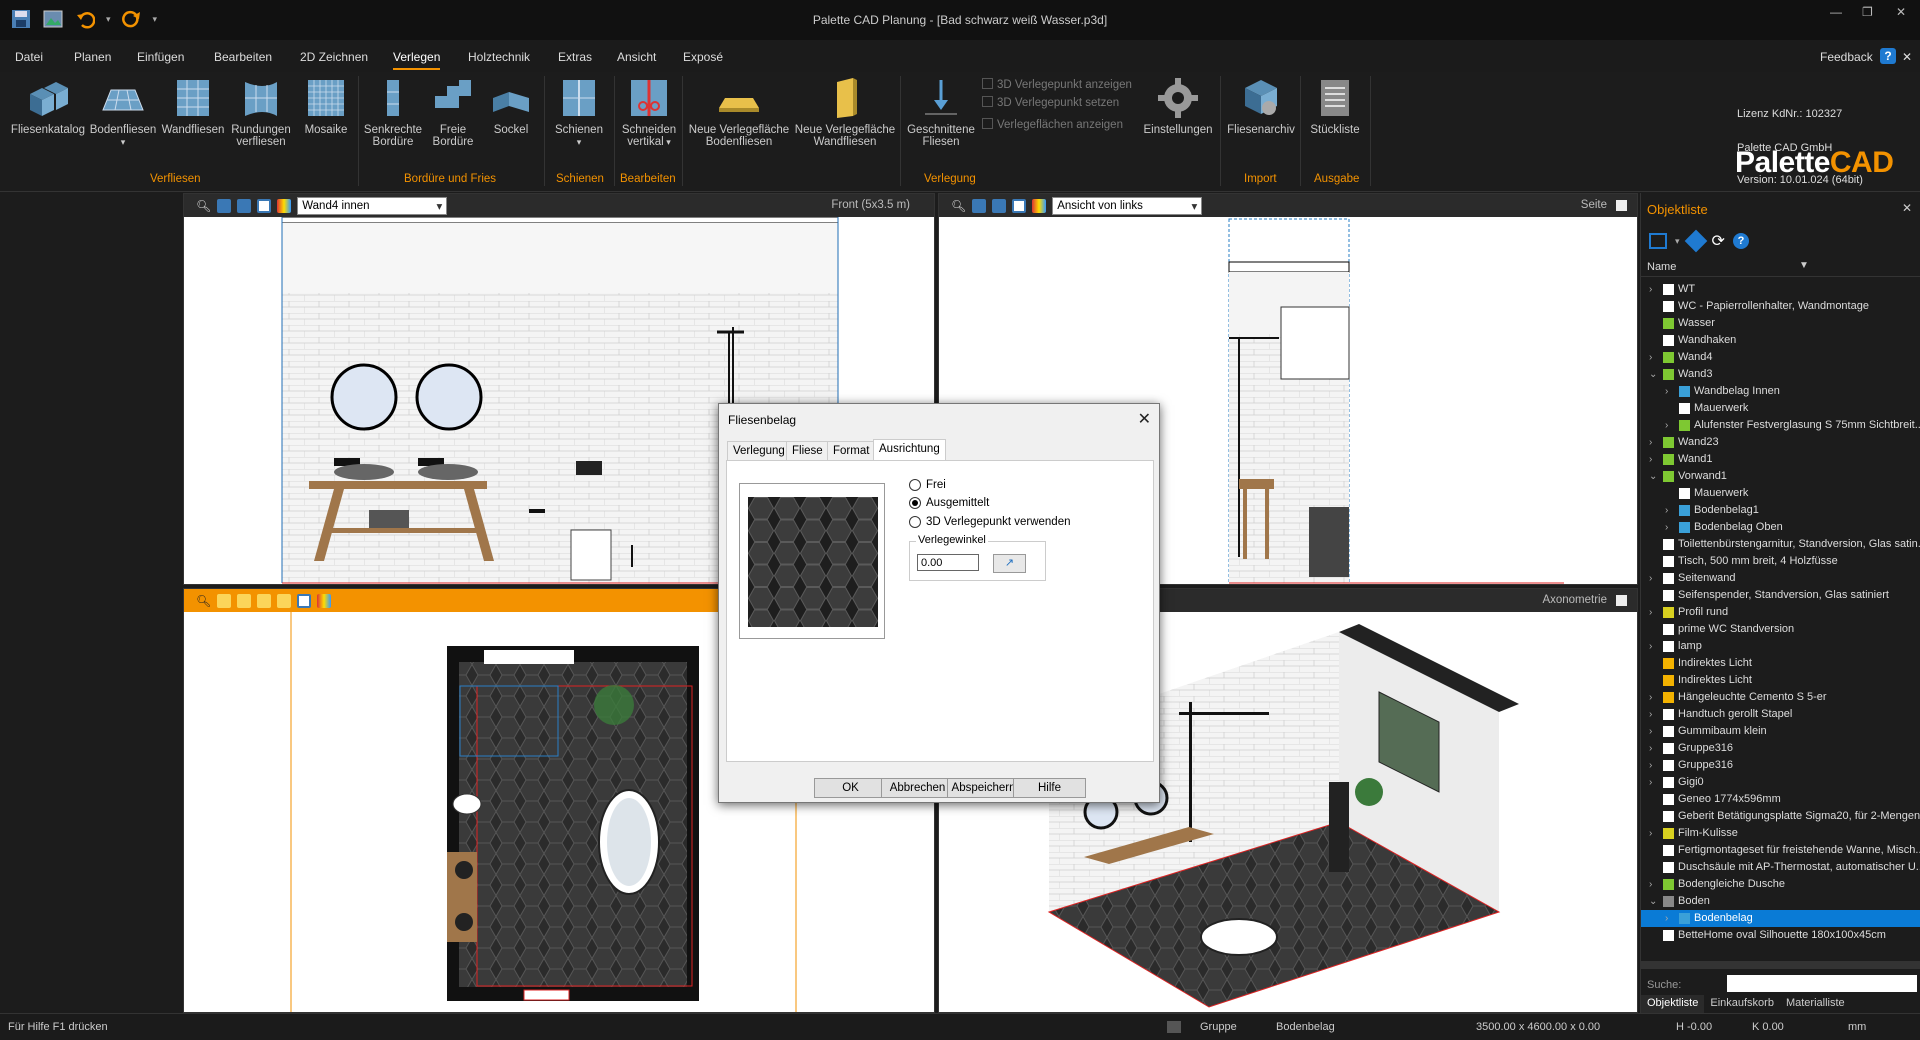  What do you see at coordinates (261, 112) in the screenshot?
I see `rundungen-verfliesen-button: Rundungen verfliesen` at bounding box center [261, 112].